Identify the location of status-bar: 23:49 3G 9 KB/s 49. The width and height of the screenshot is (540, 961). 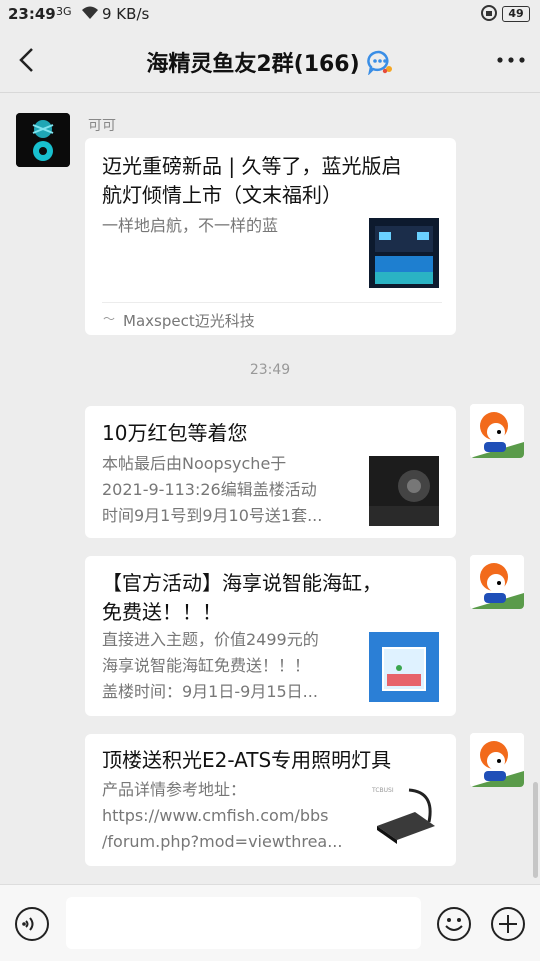
(270, 14).